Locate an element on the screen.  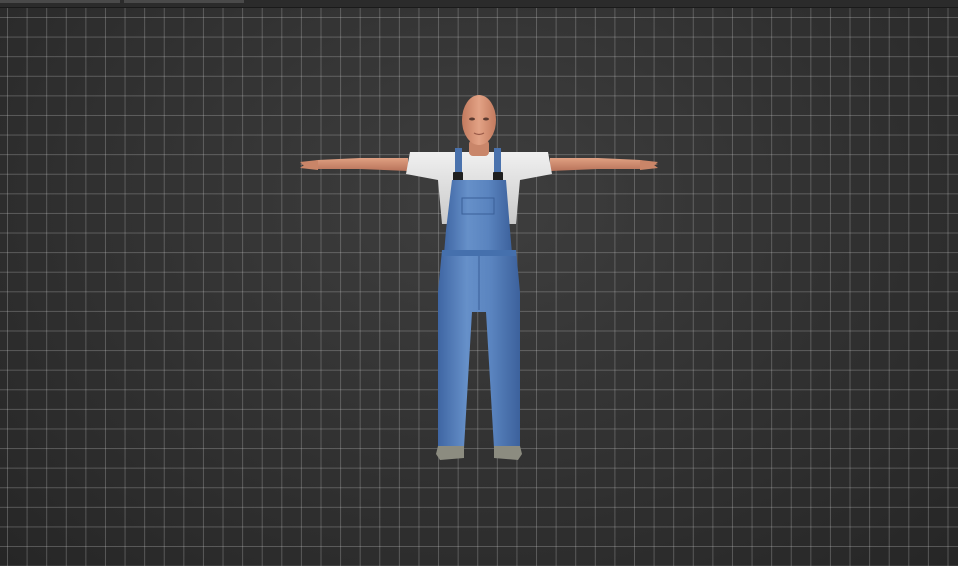
right-arm is located at coordinates (604, 164).